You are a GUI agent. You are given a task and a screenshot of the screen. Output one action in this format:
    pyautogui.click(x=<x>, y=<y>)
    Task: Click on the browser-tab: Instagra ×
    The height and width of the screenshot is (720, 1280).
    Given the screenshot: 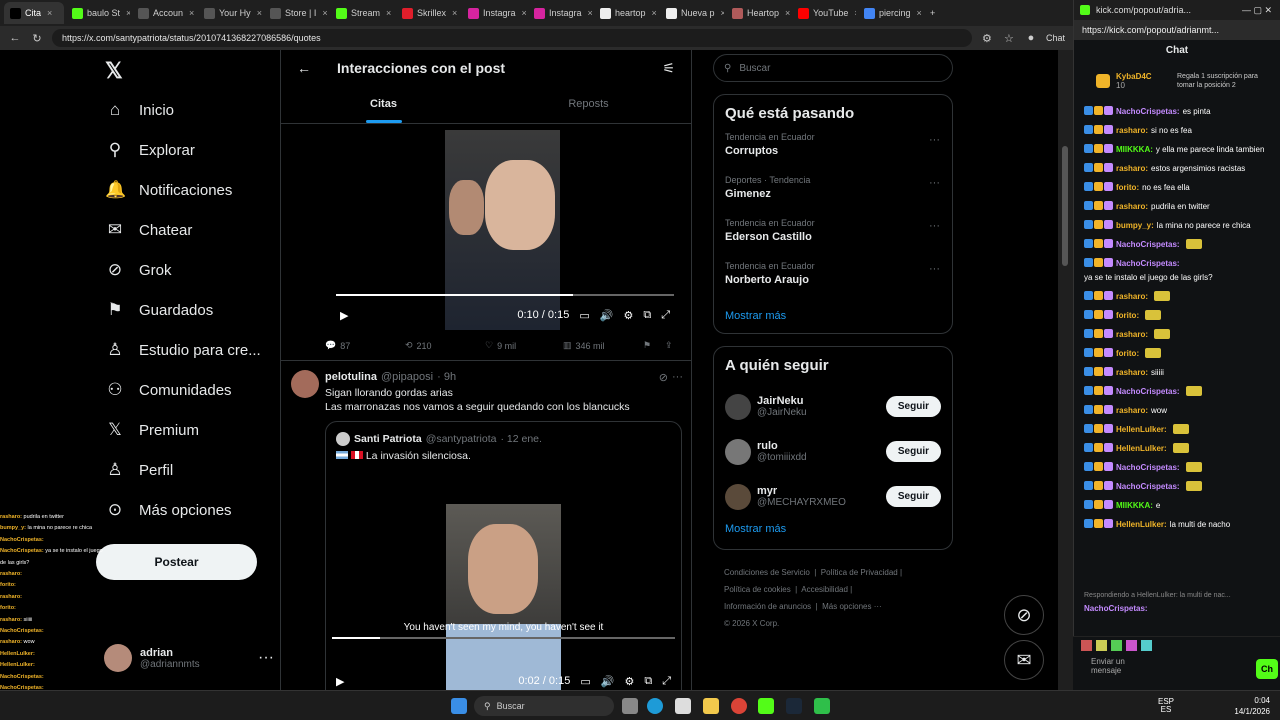 What is the action you would take?
    pyautogui.click(x=494, y=13)
    